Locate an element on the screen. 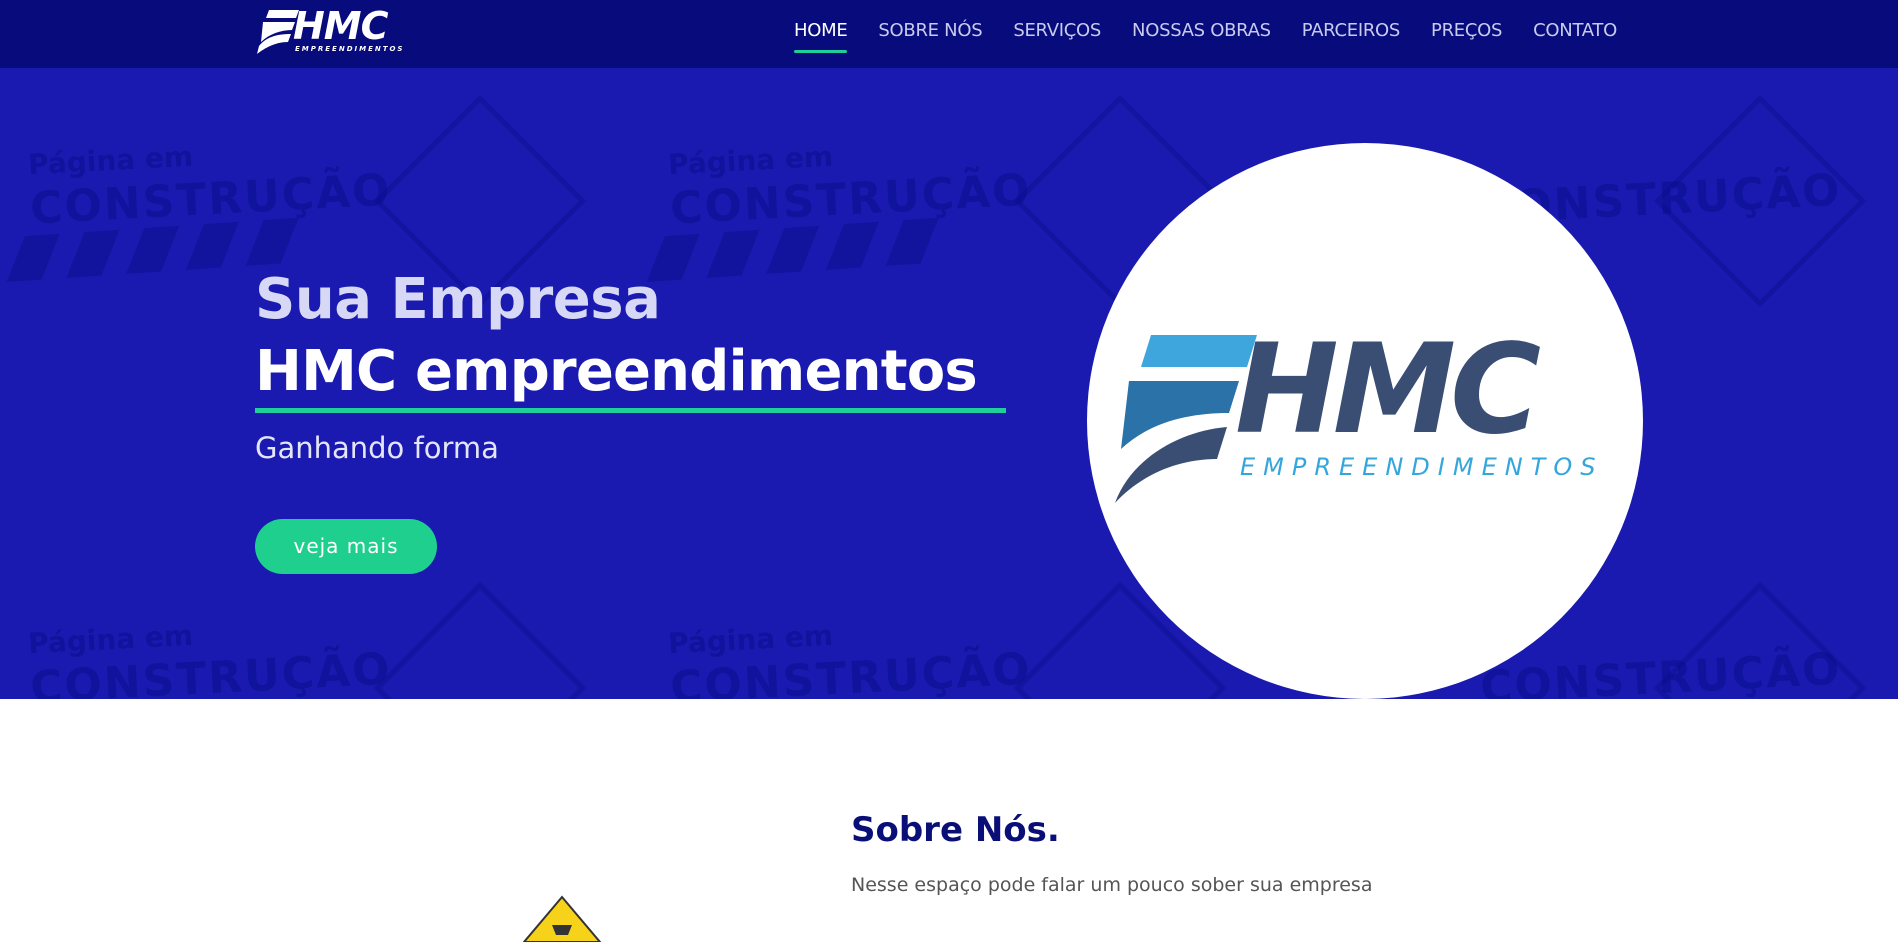 The height and width of the screenshot is (942, 1898). hero-title-line2: HMC empreendimentos is located at coordinates (616, 371).